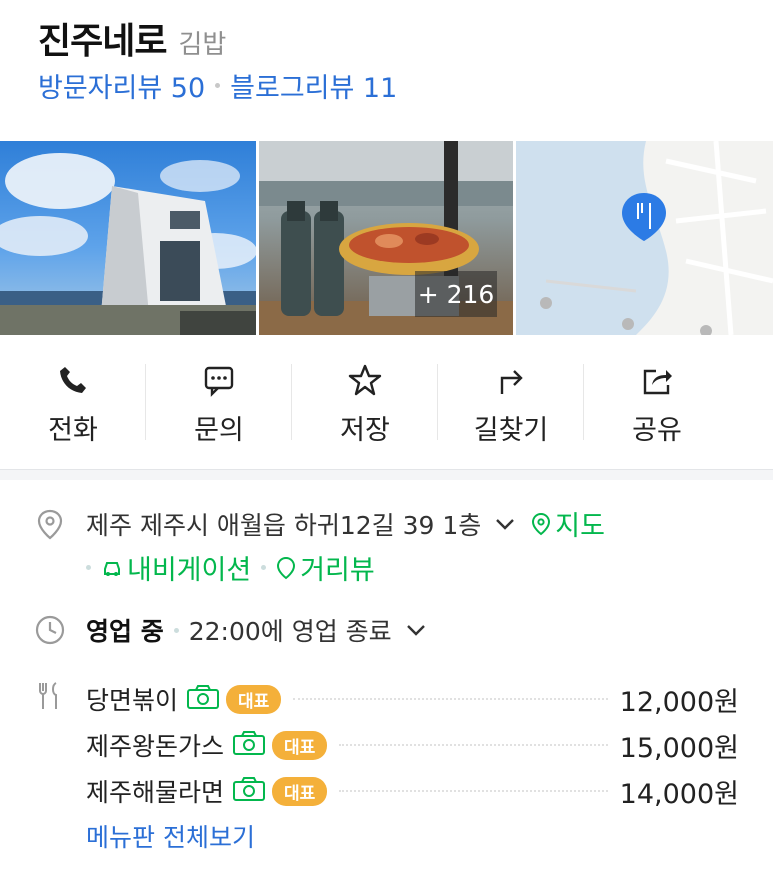 The height and width of the screenshot is (893, 773). Describe the element at coordinates (219, 380) in the screenshot. I see `chat-icon` at that location.